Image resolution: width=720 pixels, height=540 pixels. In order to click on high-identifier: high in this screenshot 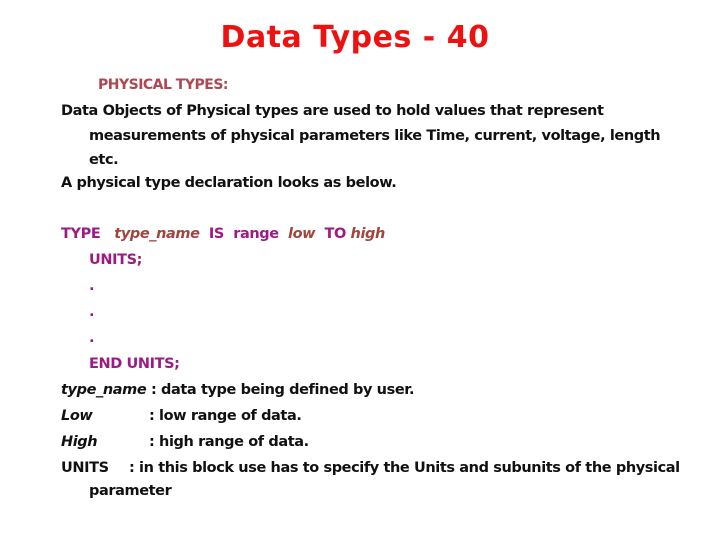, I will do `click(368, 234)`.